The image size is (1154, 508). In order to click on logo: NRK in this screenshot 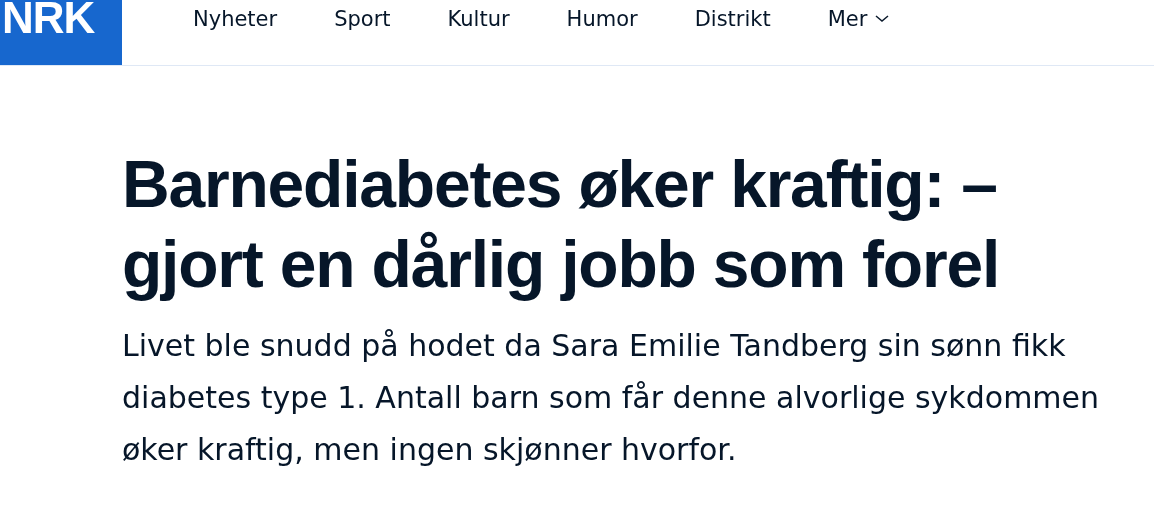, I will do `click(61, 32)`.